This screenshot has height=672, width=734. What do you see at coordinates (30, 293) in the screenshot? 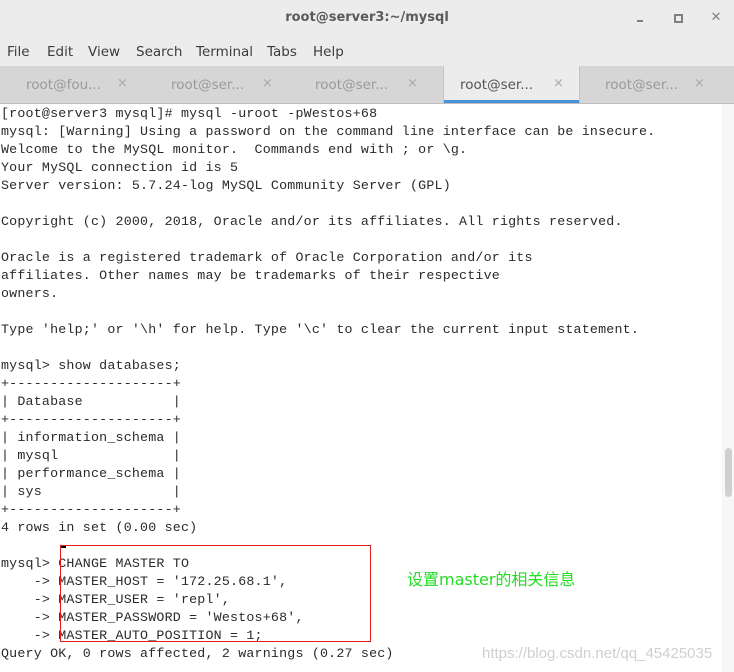
I see `terminal-line: owners.` at bounding box center [30, 293].